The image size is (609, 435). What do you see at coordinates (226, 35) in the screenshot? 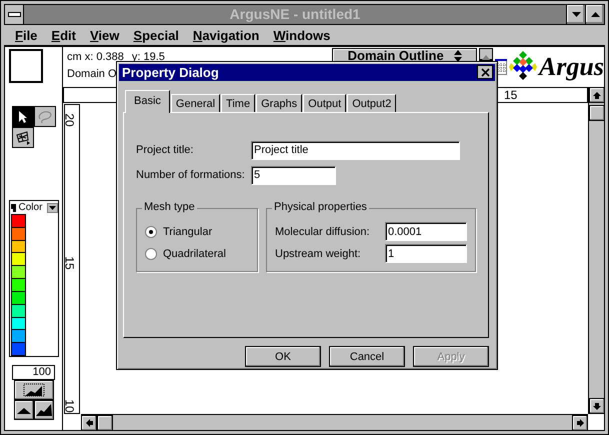
I see `menu-item: Navigation` at bounding box center [226, 35].